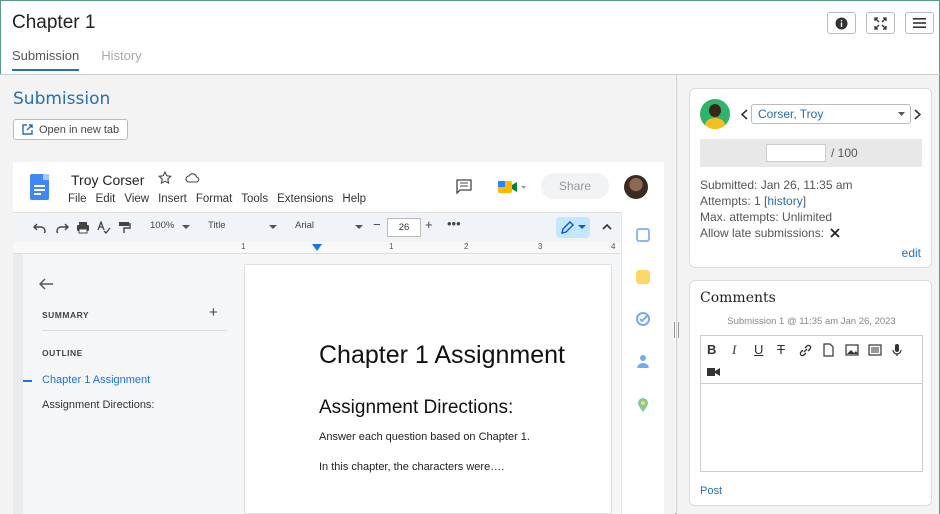 The width and height of the screenshot is (940, 514). What do you see at coordinates (104, 227) in the screenshot?
I see `spellcheck-icon` at bounding box center [104, 227].